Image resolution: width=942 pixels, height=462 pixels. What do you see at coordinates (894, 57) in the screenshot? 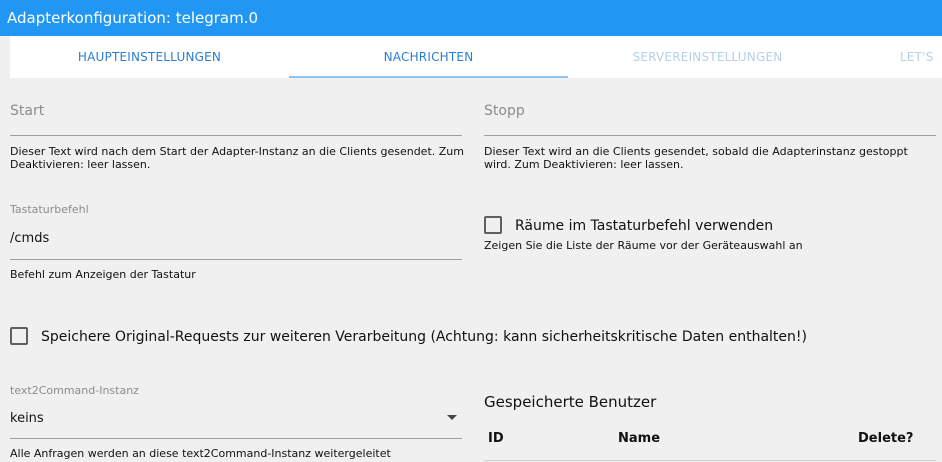
I see `tab-lets-encrypt: LET'S E` at bounding box center [894, 57].